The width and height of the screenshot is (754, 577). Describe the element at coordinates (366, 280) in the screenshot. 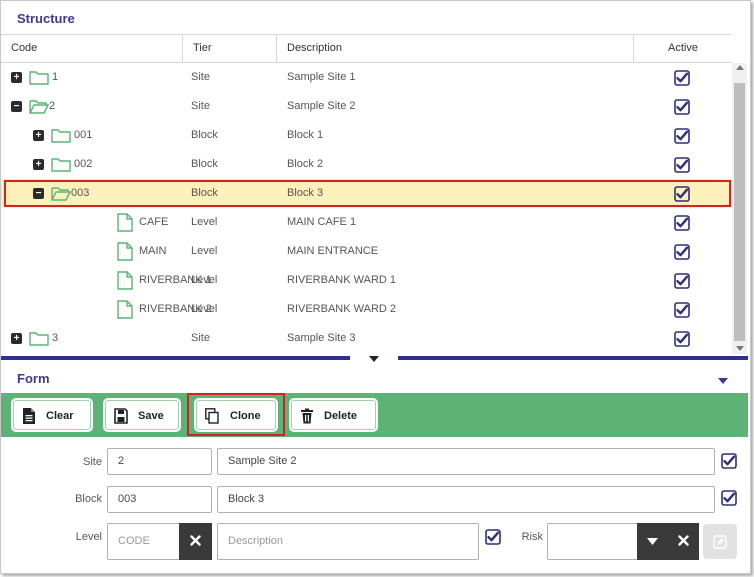

I see `tree-row: RIVERBANK 1 Level RIVERBANK WARD 1` at that location.